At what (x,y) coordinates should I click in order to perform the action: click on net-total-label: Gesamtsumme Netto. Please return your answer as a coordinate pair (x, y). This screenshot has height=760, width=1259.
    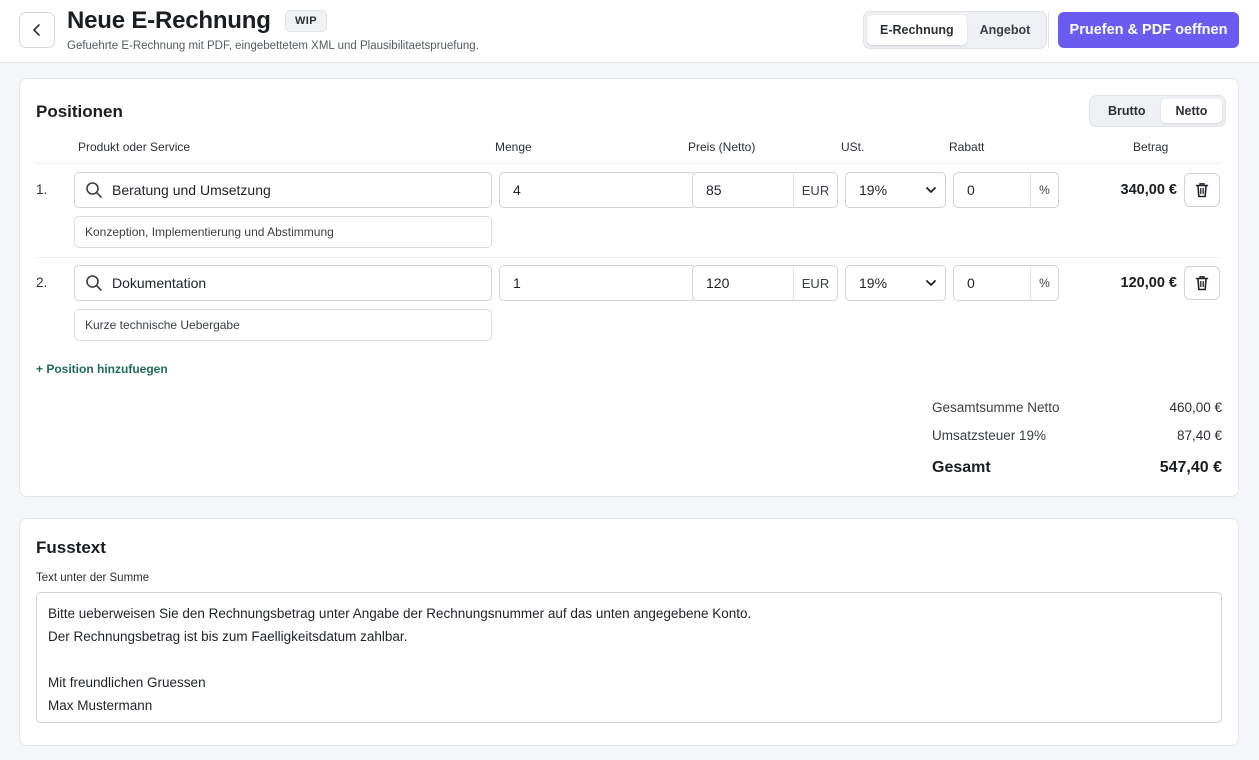
    Looking at the image, I should click on (996, 407).